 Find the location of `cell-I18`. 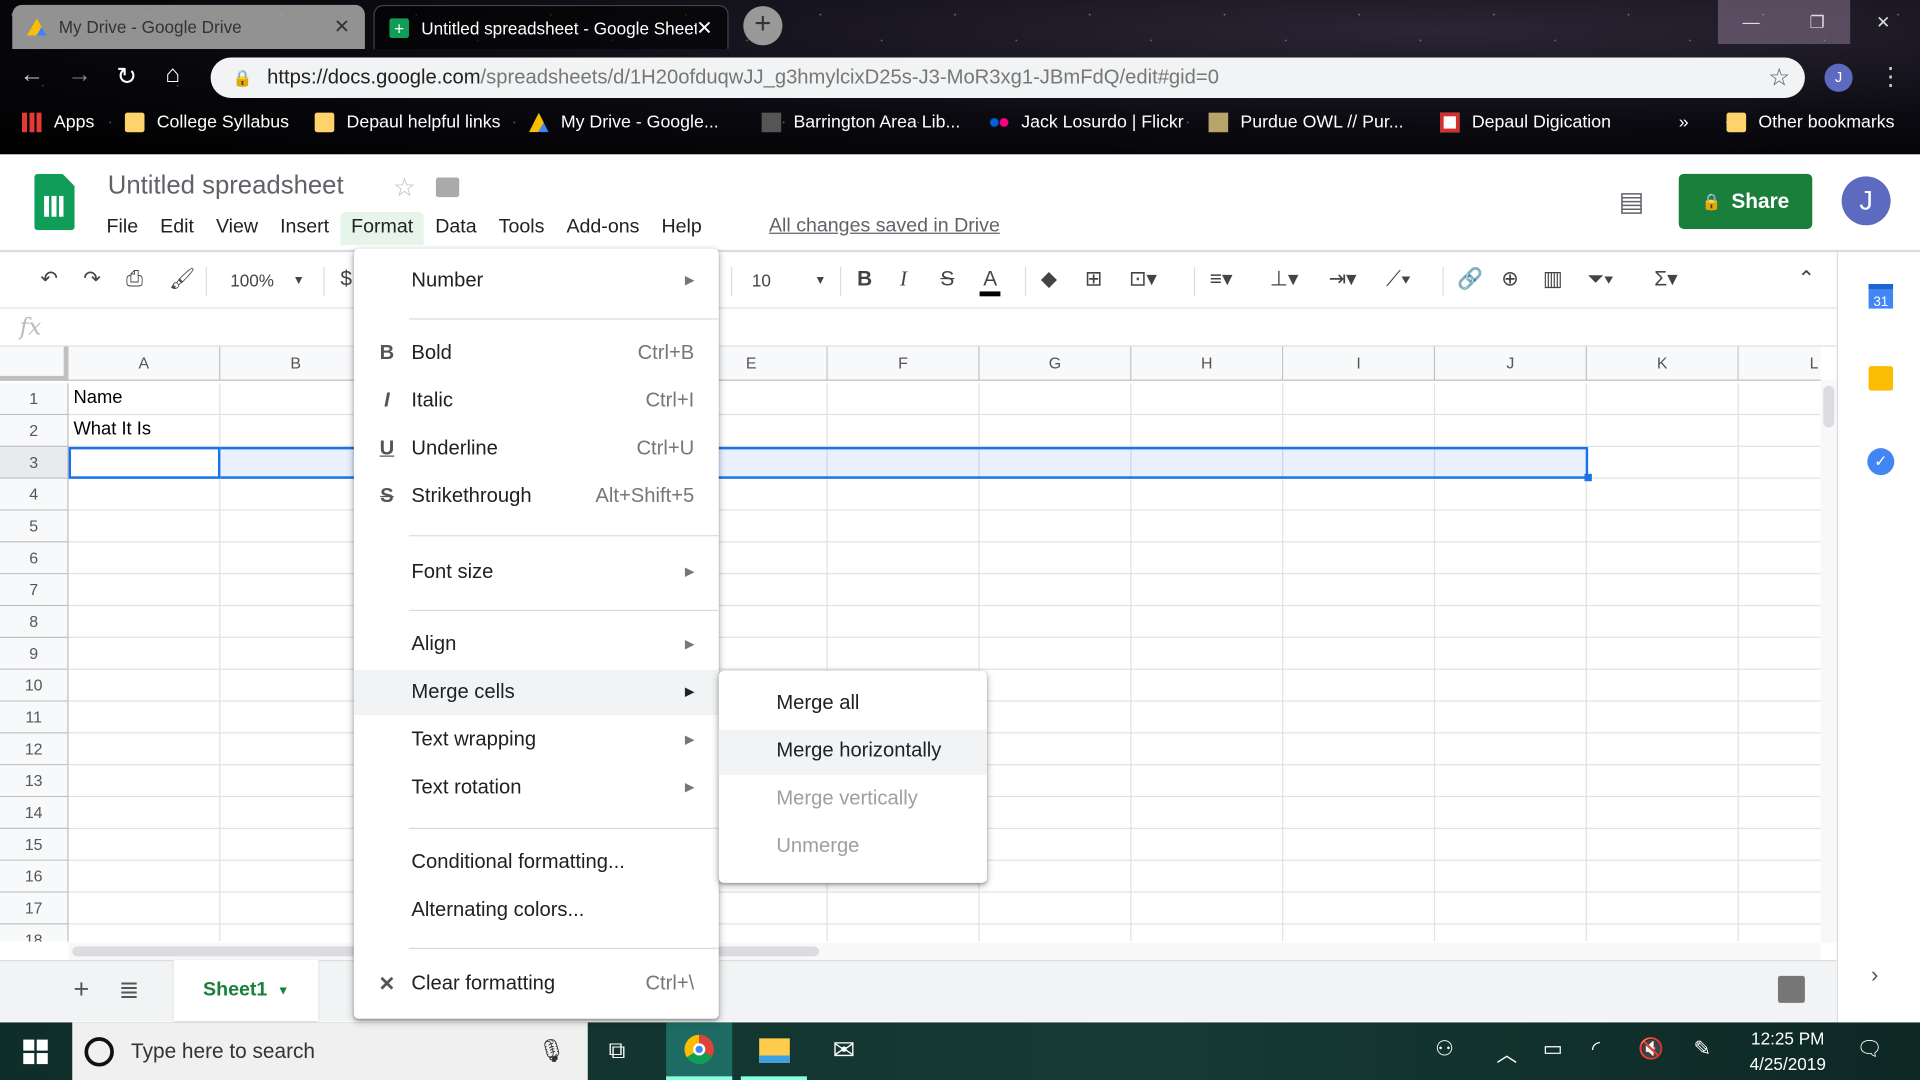

cell-I18 is located at coordinates (1359, 933).